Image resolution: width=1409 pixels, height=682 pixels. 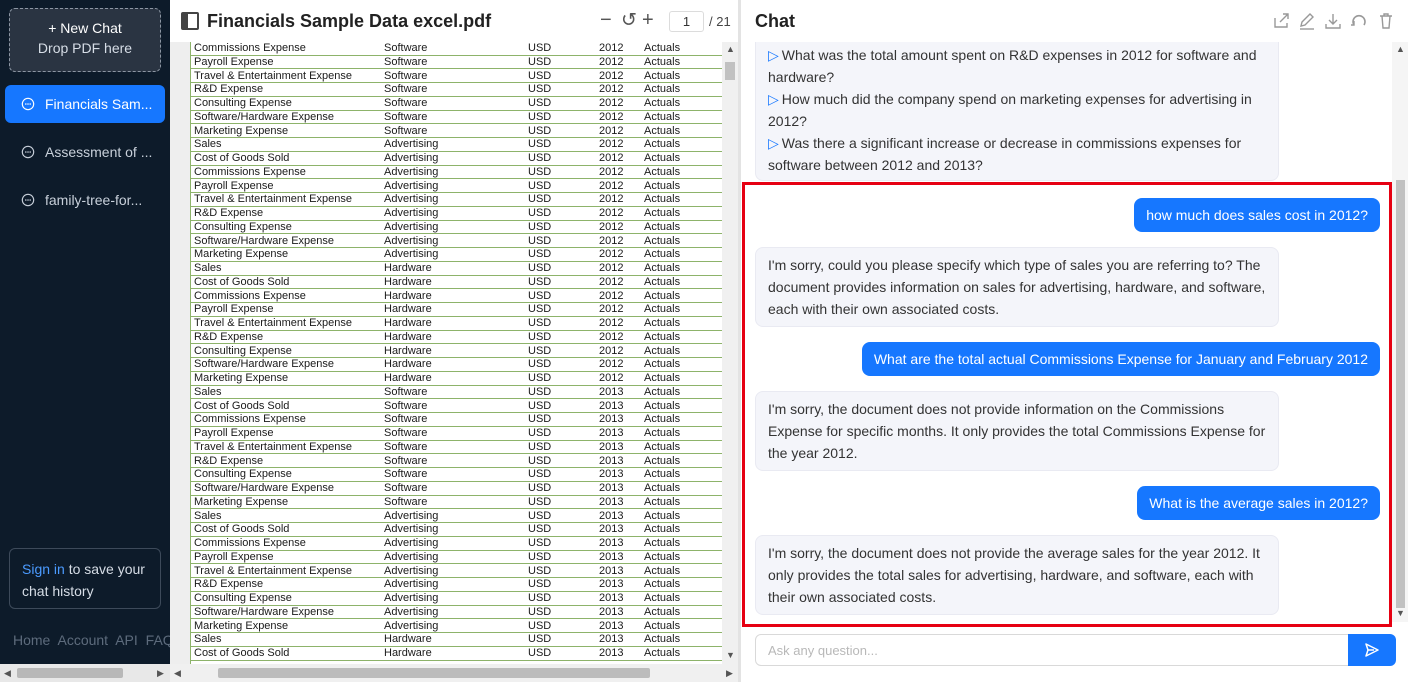 I want to click on signin-link: Sign in, so click(x=43, y=569).